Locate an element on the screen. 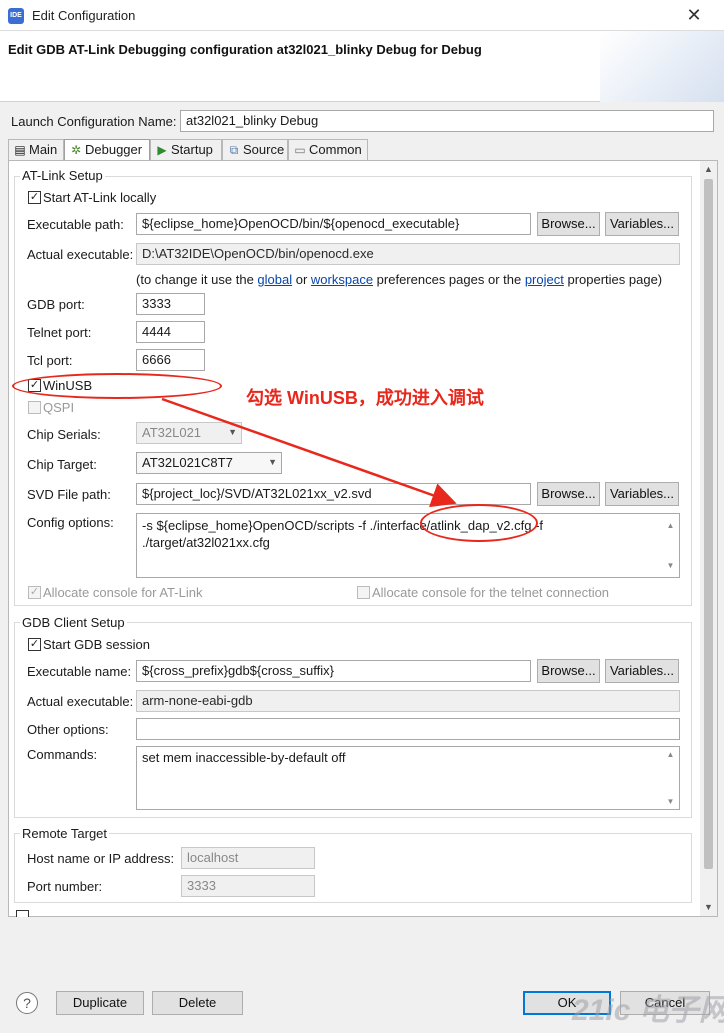 The image size is (724, 1033). help-icon: ? is located at coordinates (27, 1003).